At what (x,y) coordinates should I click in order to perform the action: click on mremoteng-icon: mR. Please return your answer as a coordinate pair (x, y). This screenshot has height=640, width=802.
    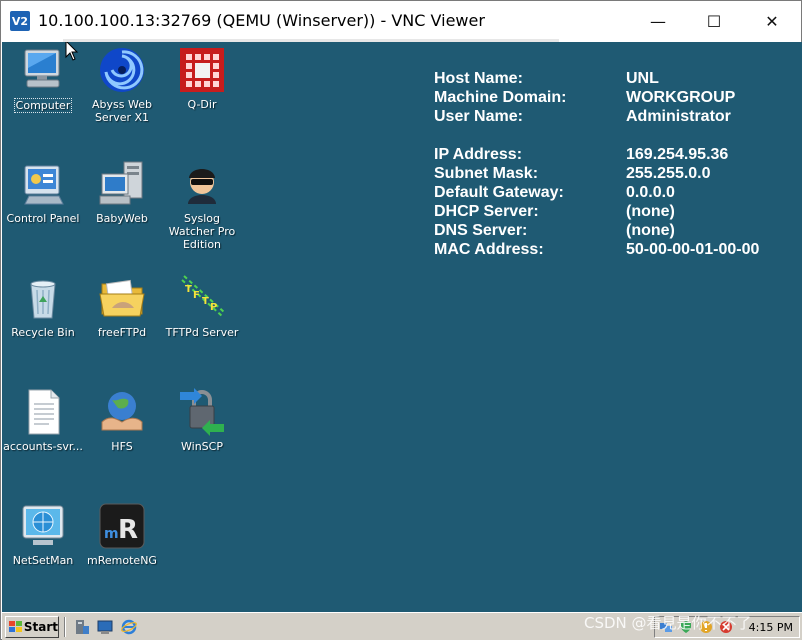
    Looking at the image, I should click on (122, 526).